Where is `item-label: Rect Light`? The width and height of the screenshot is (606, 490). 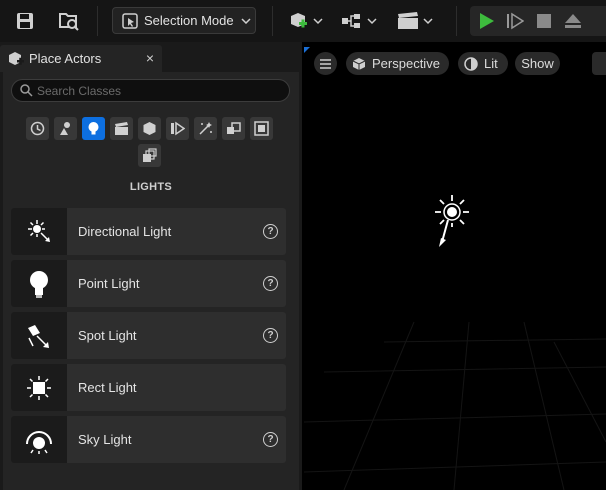 item-label: Rect Light is located at coordinates (107, 387).